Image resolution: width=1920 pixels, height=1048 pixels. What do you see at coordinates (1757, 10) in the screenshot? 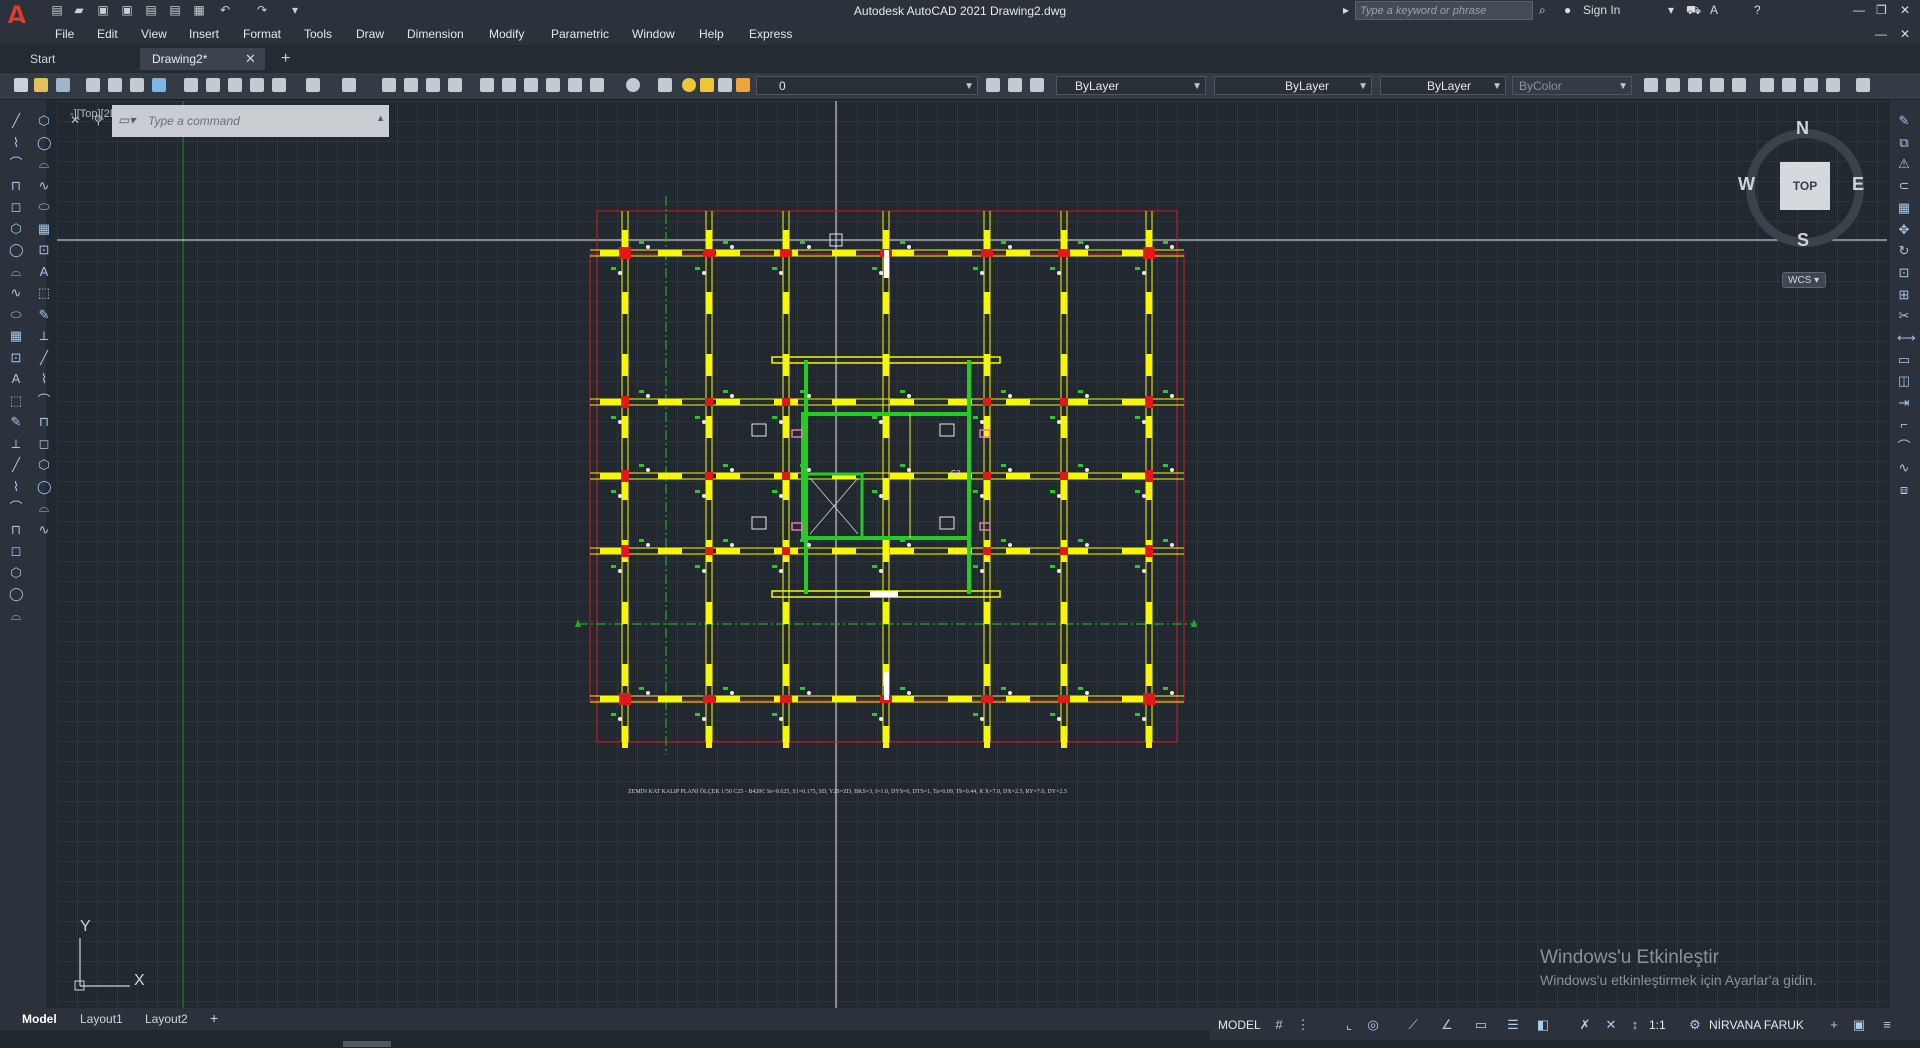
I see `help-icon: ?` at bounding box center [1757, 10].